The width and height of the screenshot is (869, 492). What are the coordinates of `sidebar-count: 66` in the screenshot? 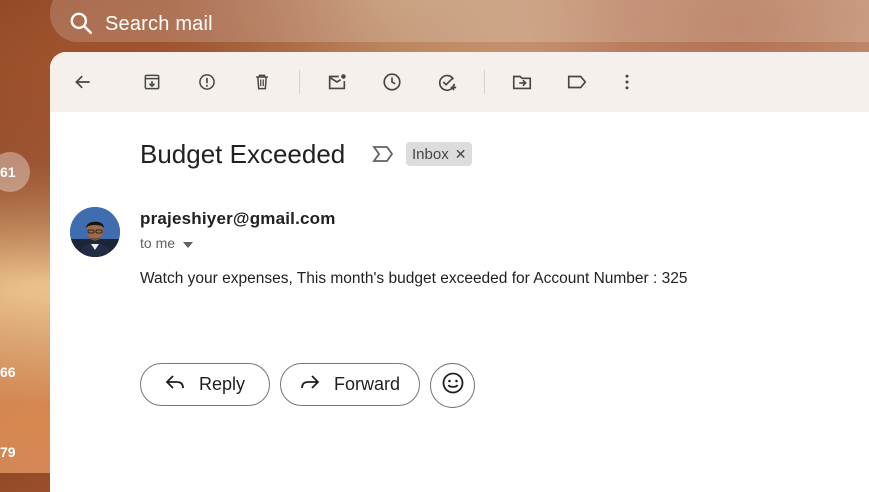 It's located at (8, 372).